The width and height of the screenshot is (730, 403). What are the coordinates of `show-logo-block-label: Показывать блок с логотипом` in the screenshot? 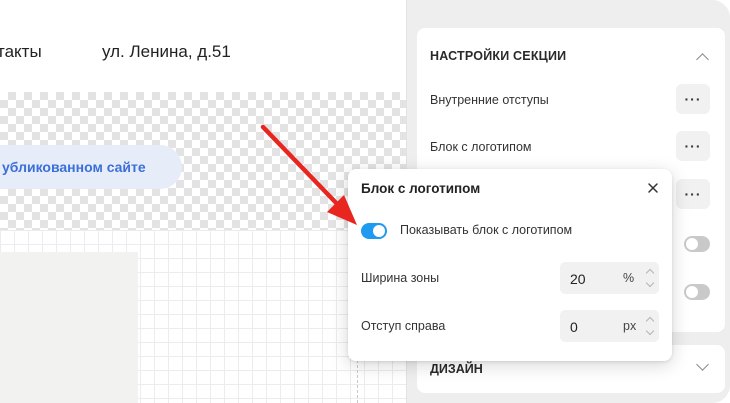 It's located at (486, 230).